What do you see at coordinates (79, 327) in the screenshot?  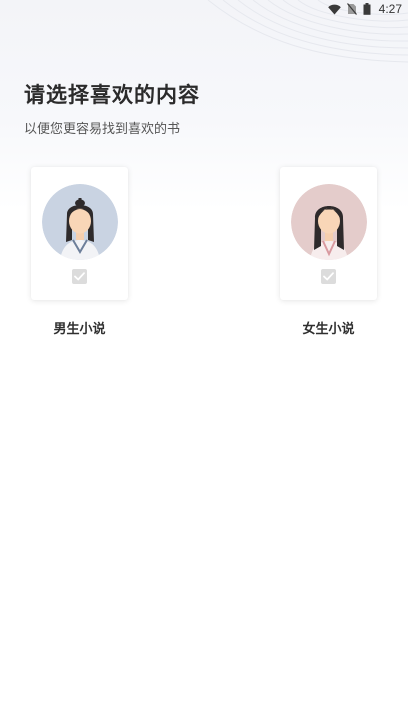 I see `category-label-male: 男生小说` at bounding box center [79, 327].